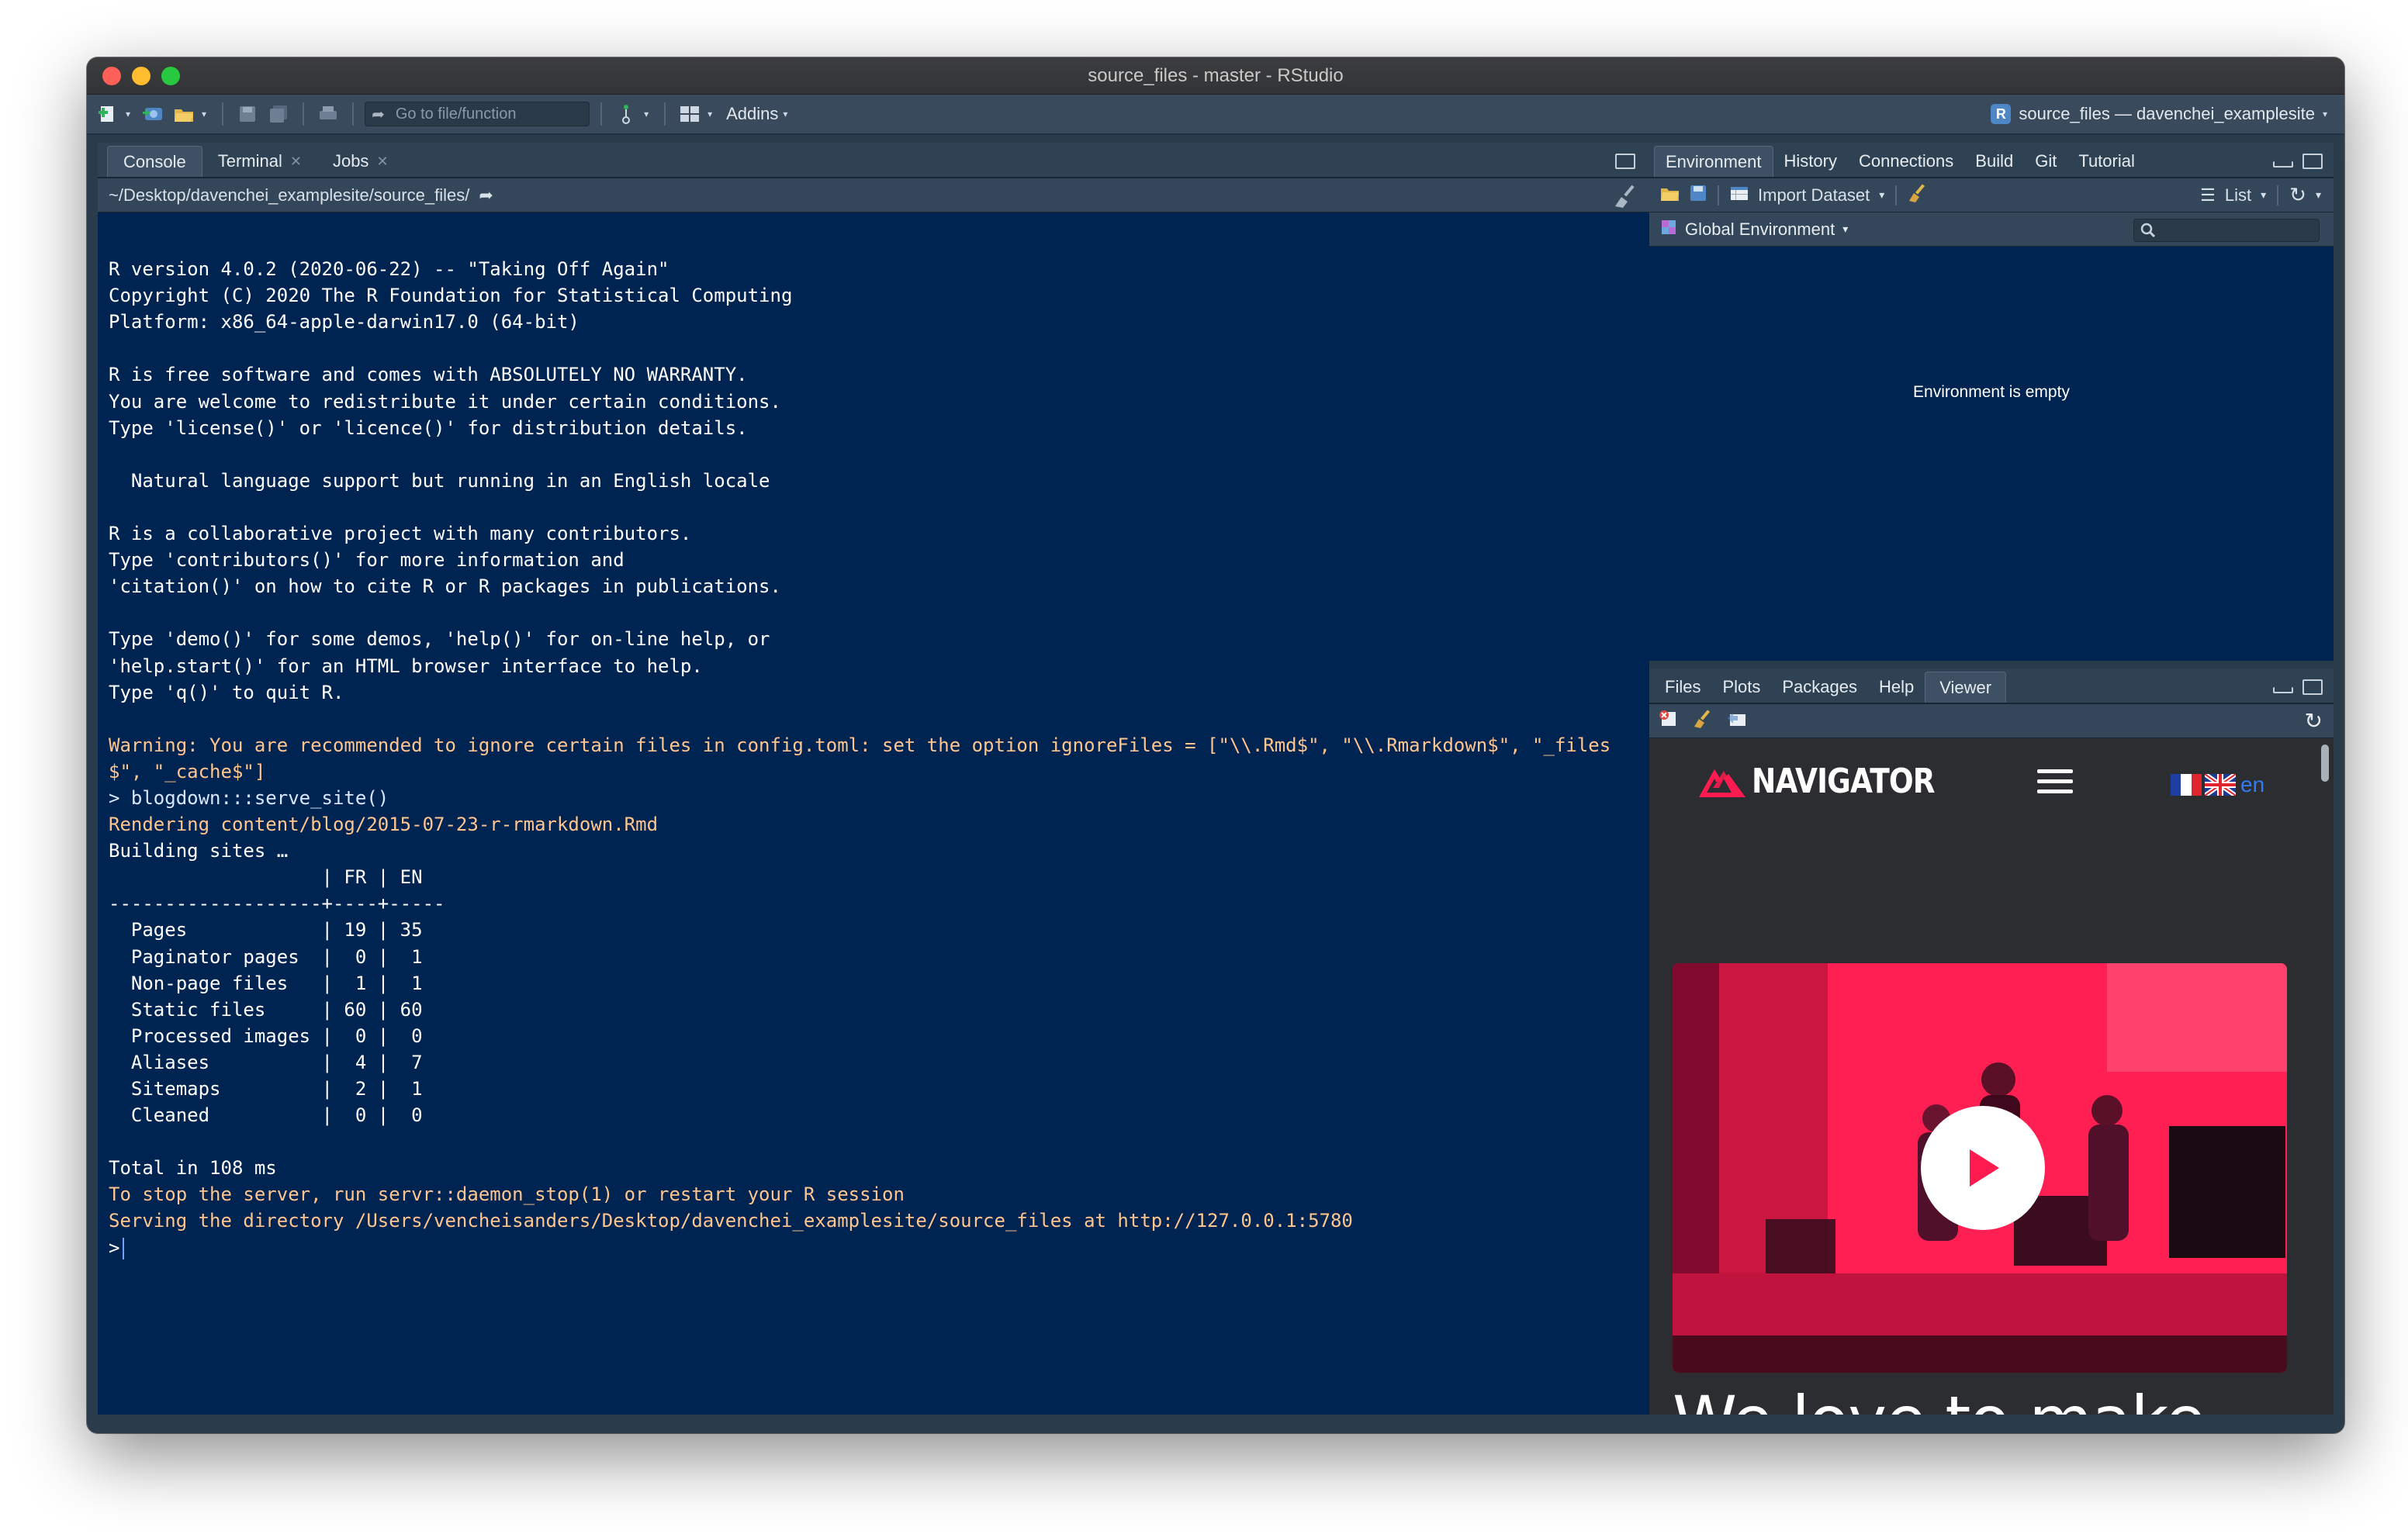 Image resolution: width=2408 pixels, height=1534 pixels. I want to click on tab-environment: Environment, so click(1713, 161).